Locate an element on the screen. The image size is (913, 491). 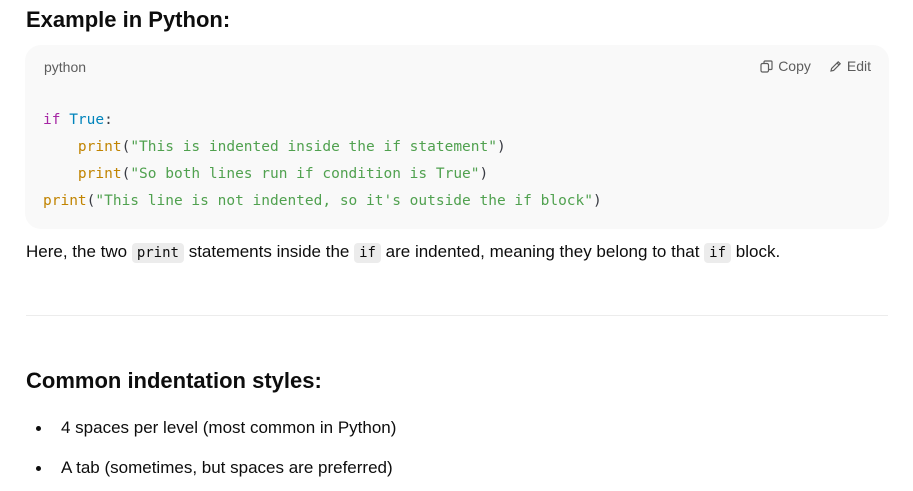
edit-button: Edit is located at coordinates (850, 66).